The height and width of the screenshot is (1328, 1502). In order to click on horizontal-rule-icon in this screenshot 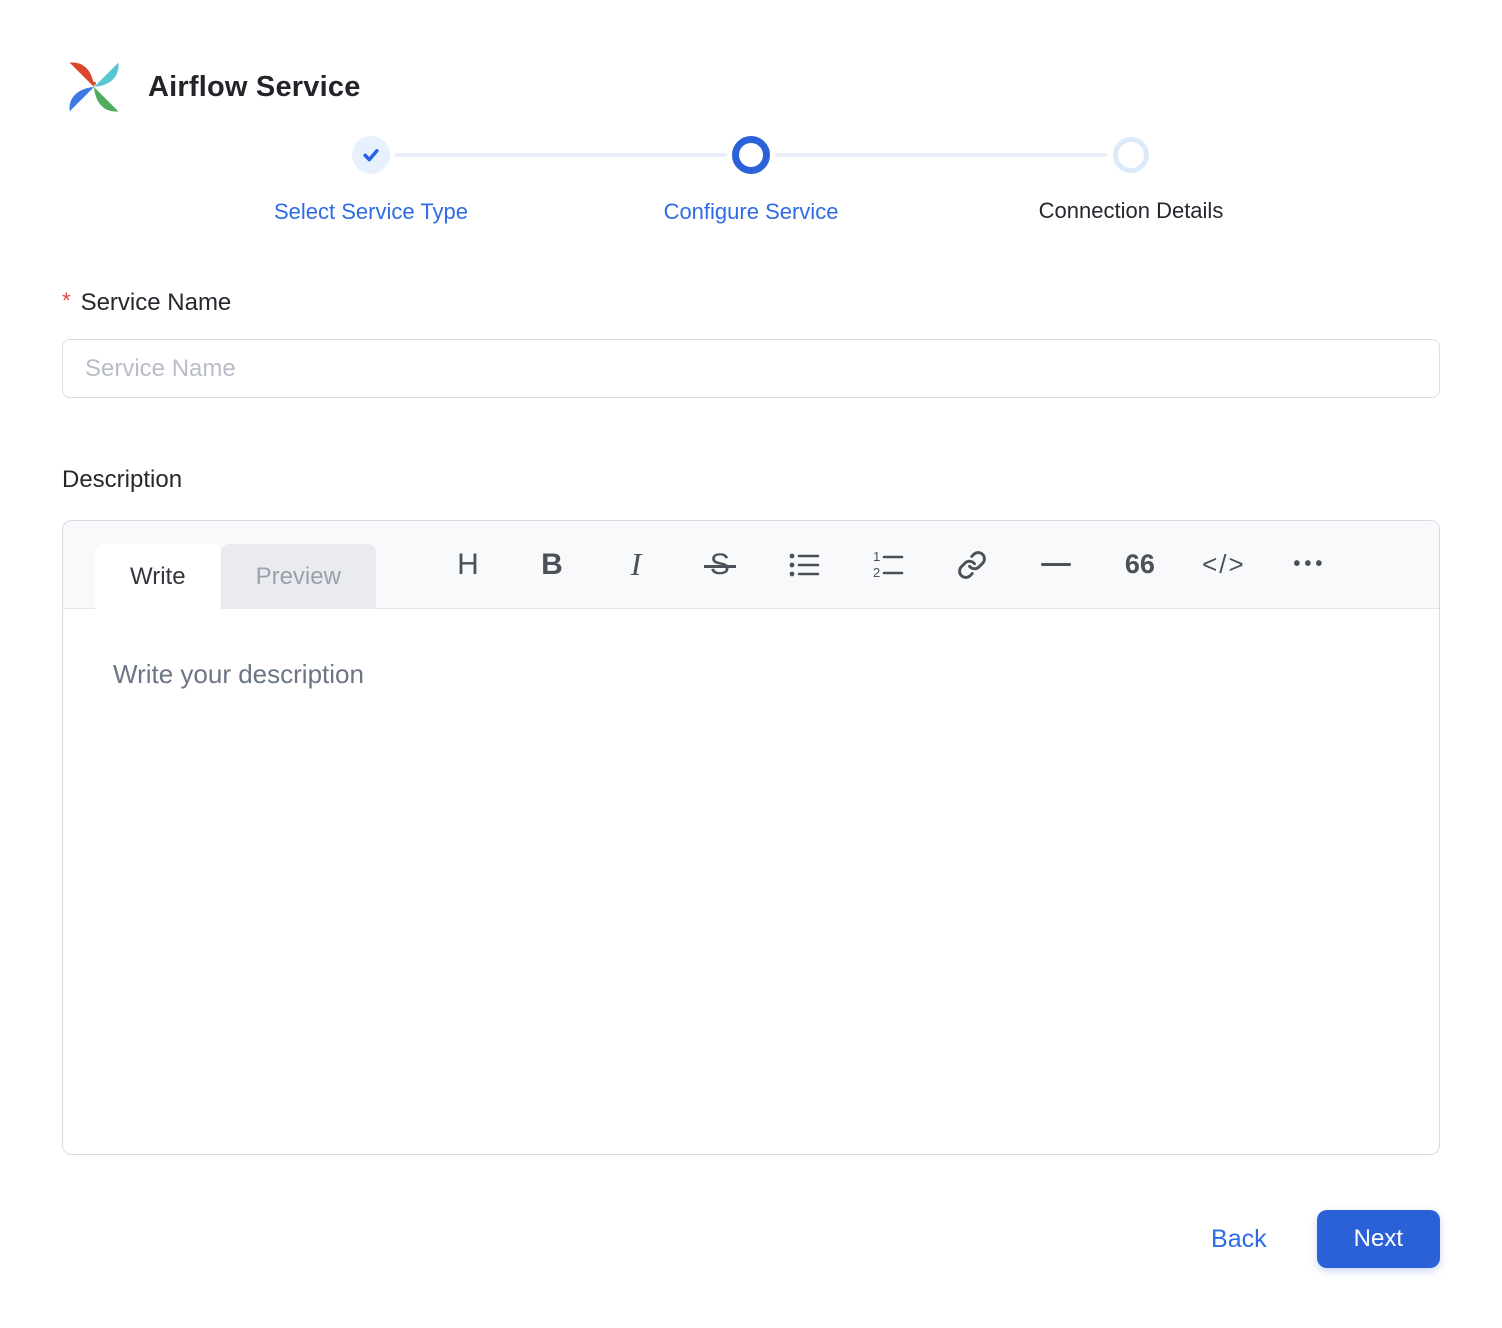, I will do `click(1055, 564)`.